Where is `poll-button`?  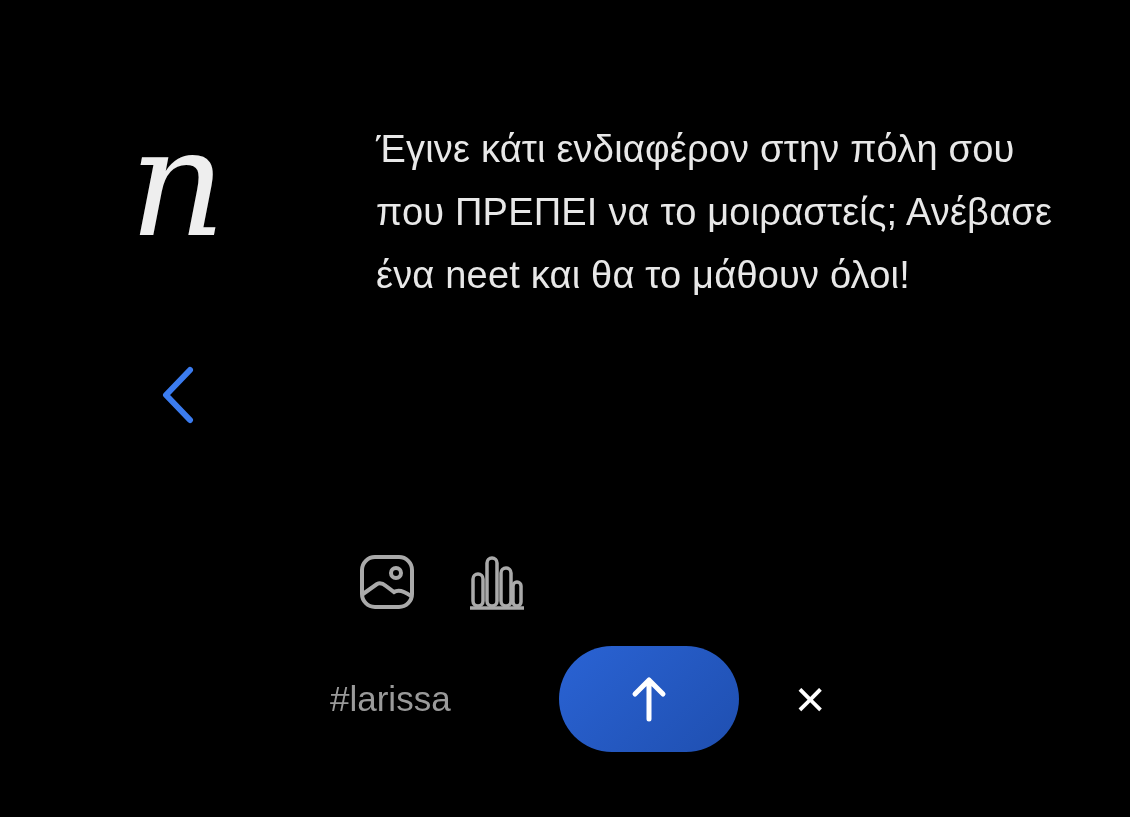 poll-button is located at coordinates (497, 582).